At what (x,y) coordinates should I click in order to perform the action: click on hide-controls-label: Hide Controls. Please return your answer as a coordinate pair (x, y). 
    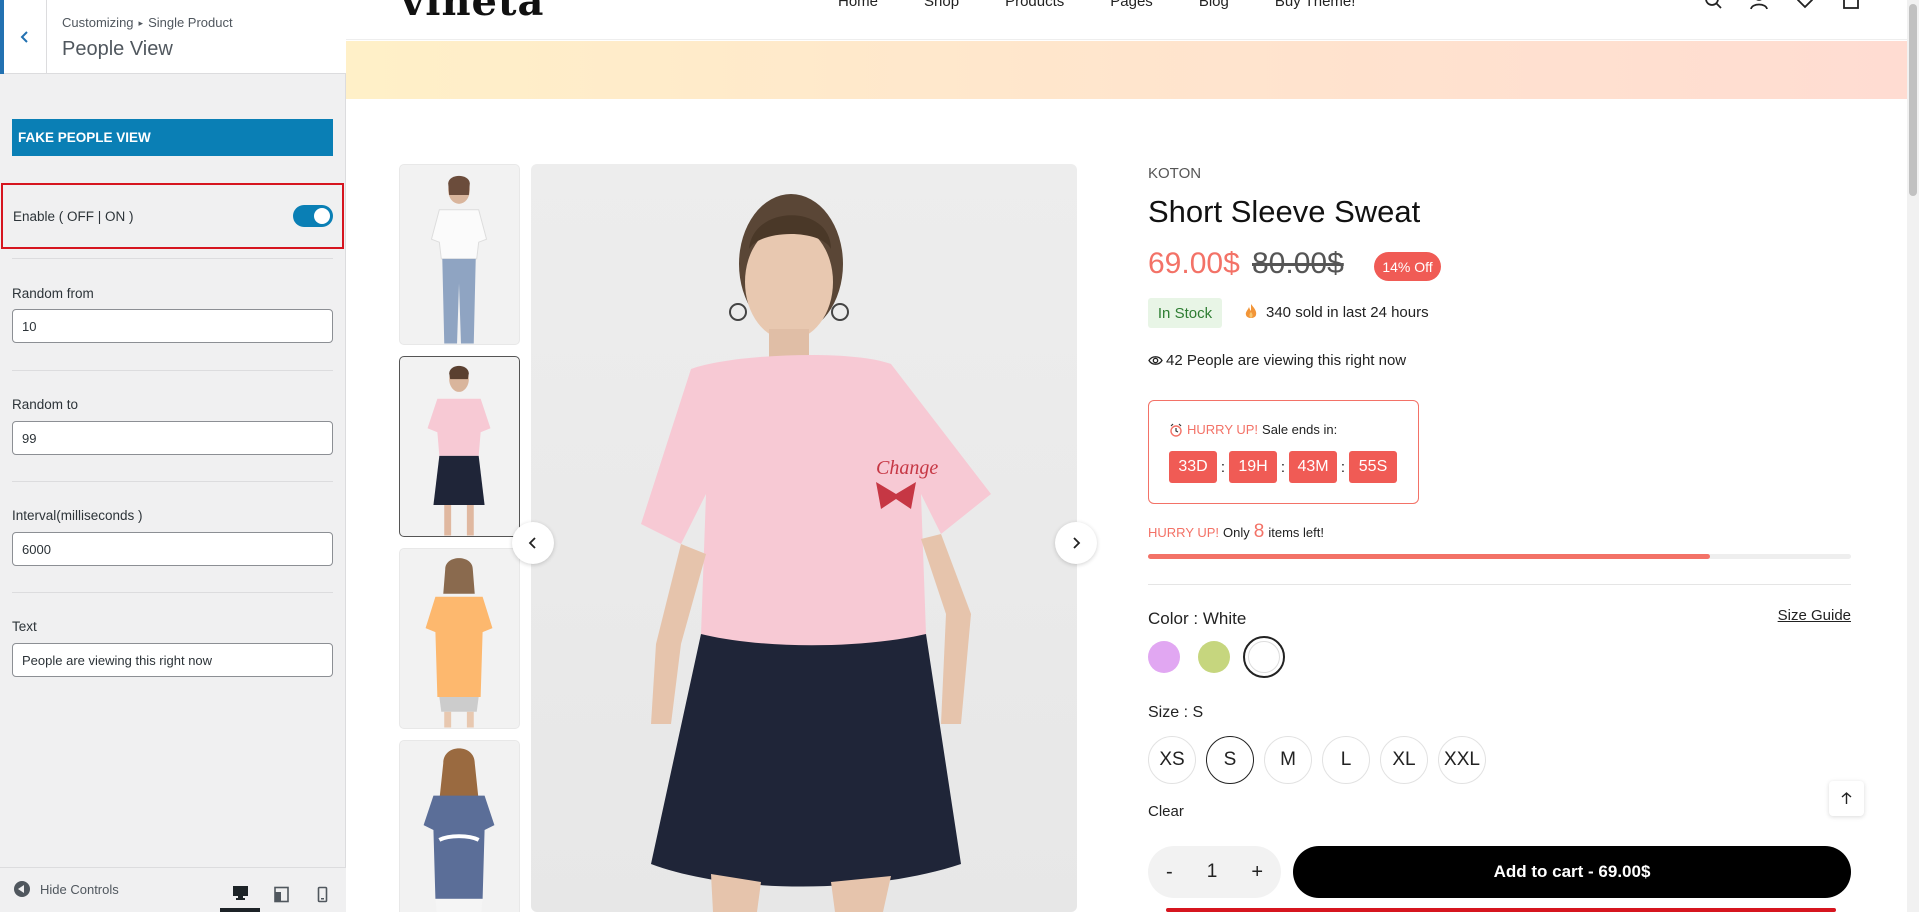
    Looking at the image, I should click on (79, 889).